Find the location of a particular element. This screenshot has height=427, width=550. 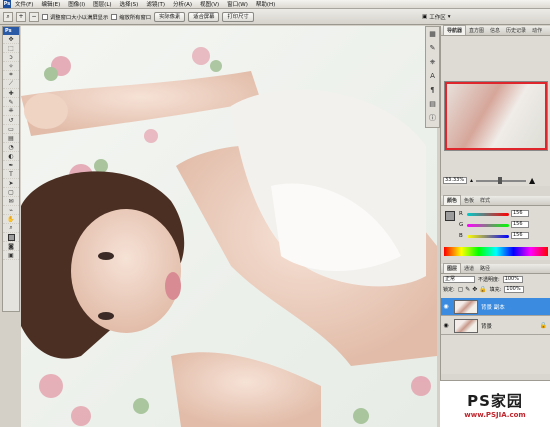

tab-channels: 通道 is located at coordinates (469, 268).